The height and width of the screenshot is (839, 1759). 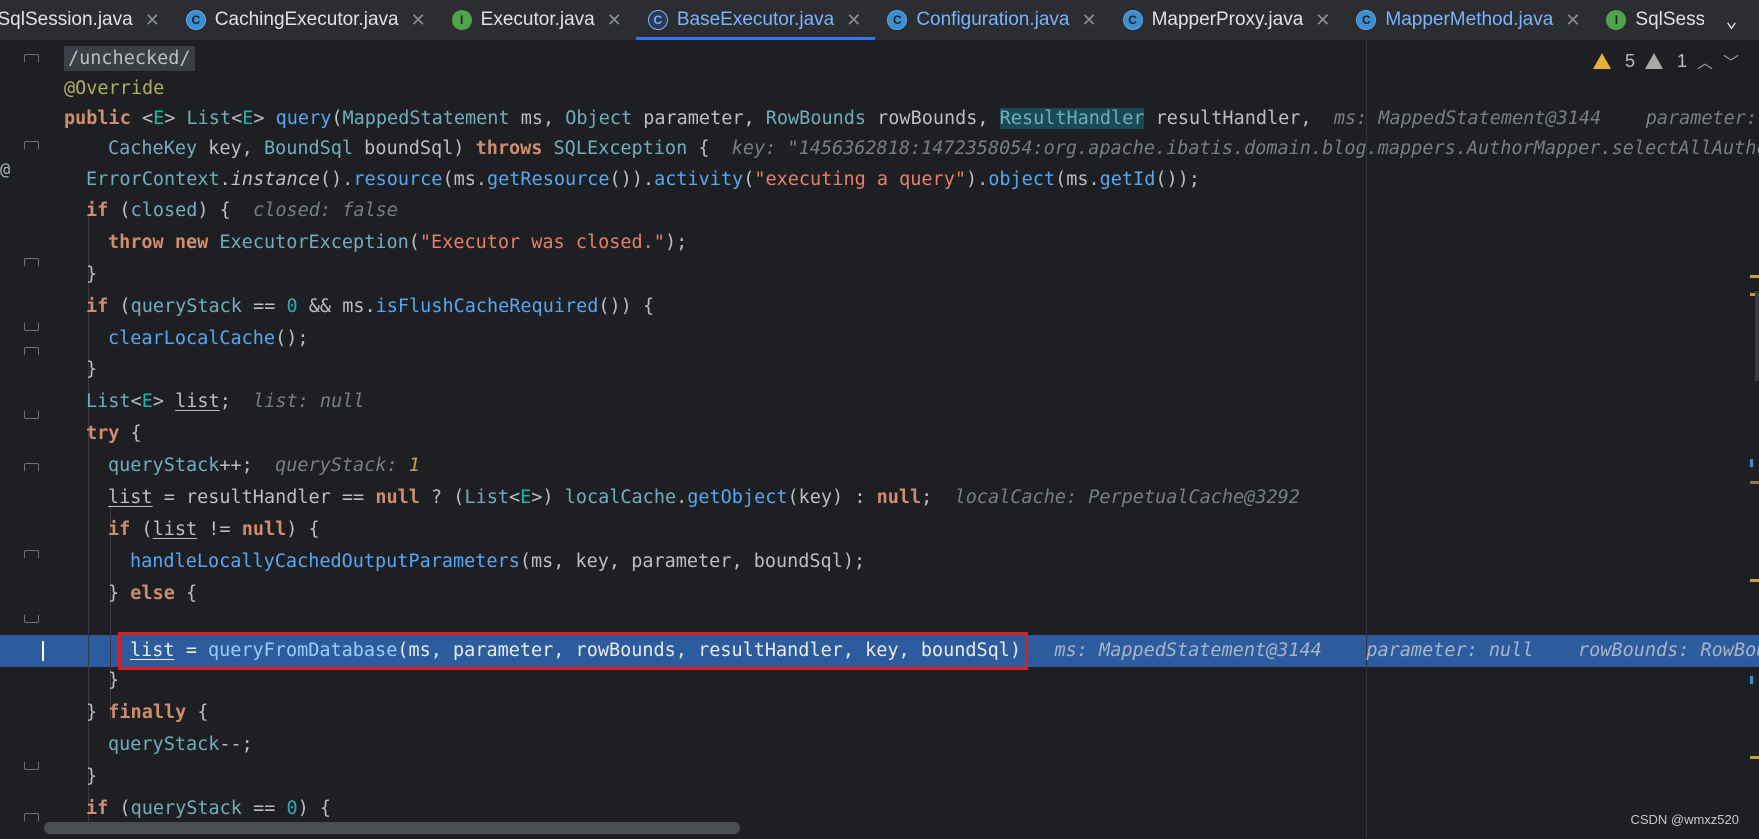 I want to click on tab-caching-executor: C CachingExecutor.java ✕, so click(x=307, y=20).